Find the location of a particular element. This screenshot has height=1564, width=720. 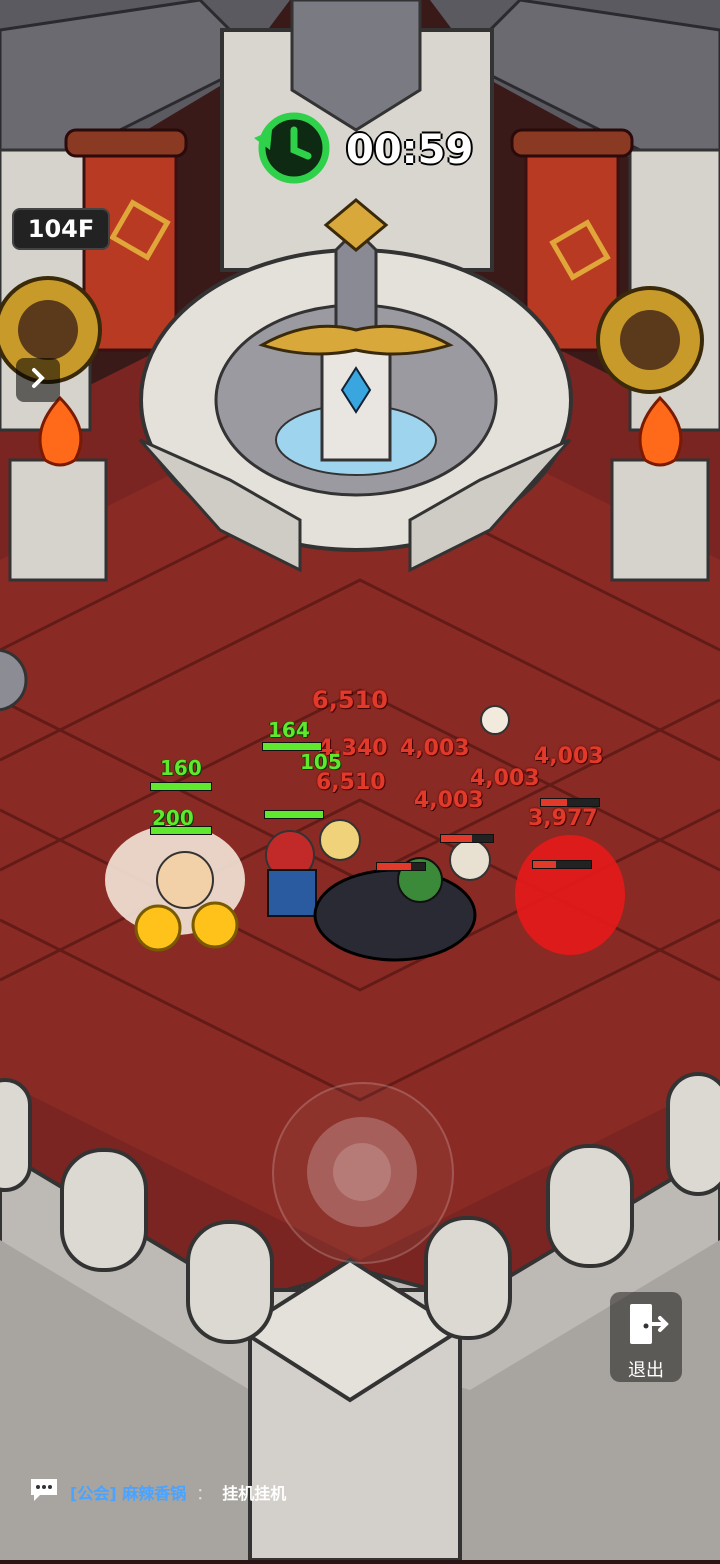

heal-number: 105 is located at coordinates (321, 762).